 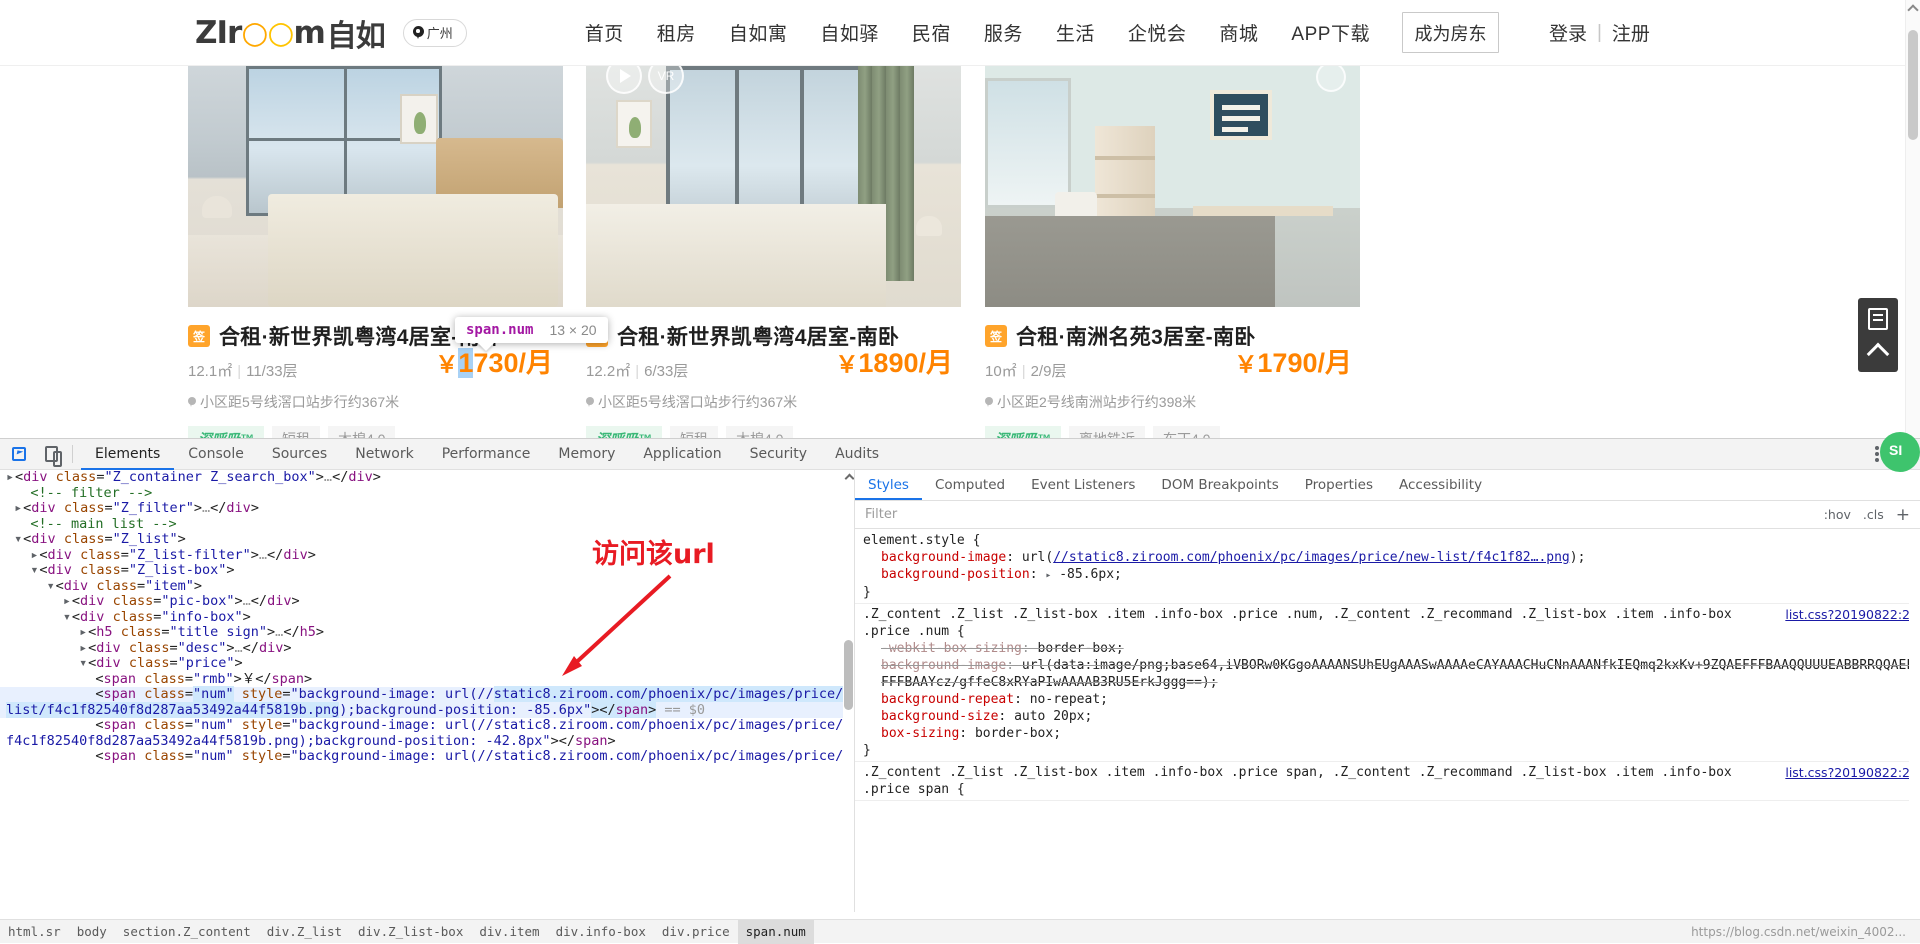 I want to click on chat-widget-icon: SI, so click(x=1900, y=452).